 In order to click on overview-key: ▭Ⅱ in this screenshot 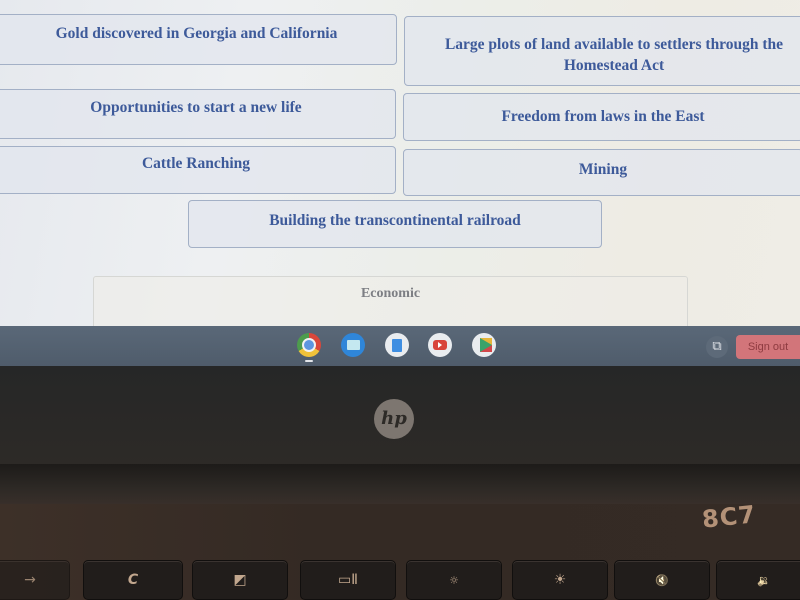, I will do `click(348, 580)`.